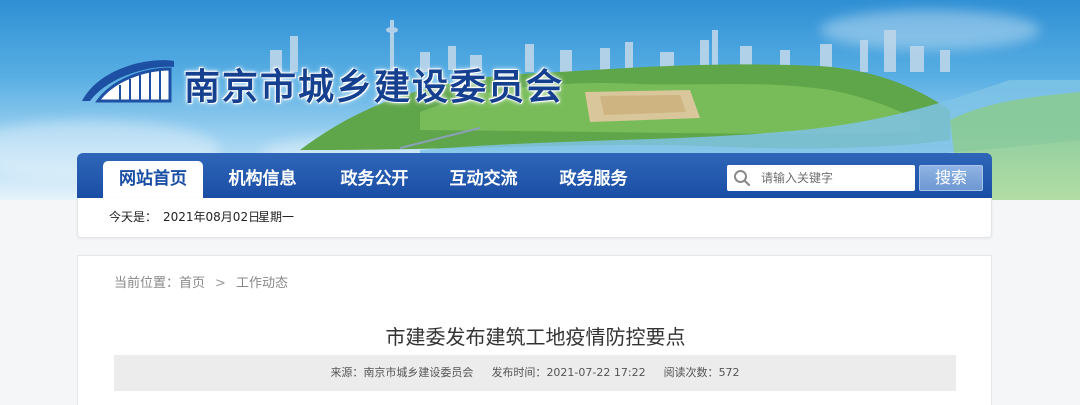  Describe the element at coordinates (519, 372) in the screenshot. I see `published-label: 发布时间：` at that location.